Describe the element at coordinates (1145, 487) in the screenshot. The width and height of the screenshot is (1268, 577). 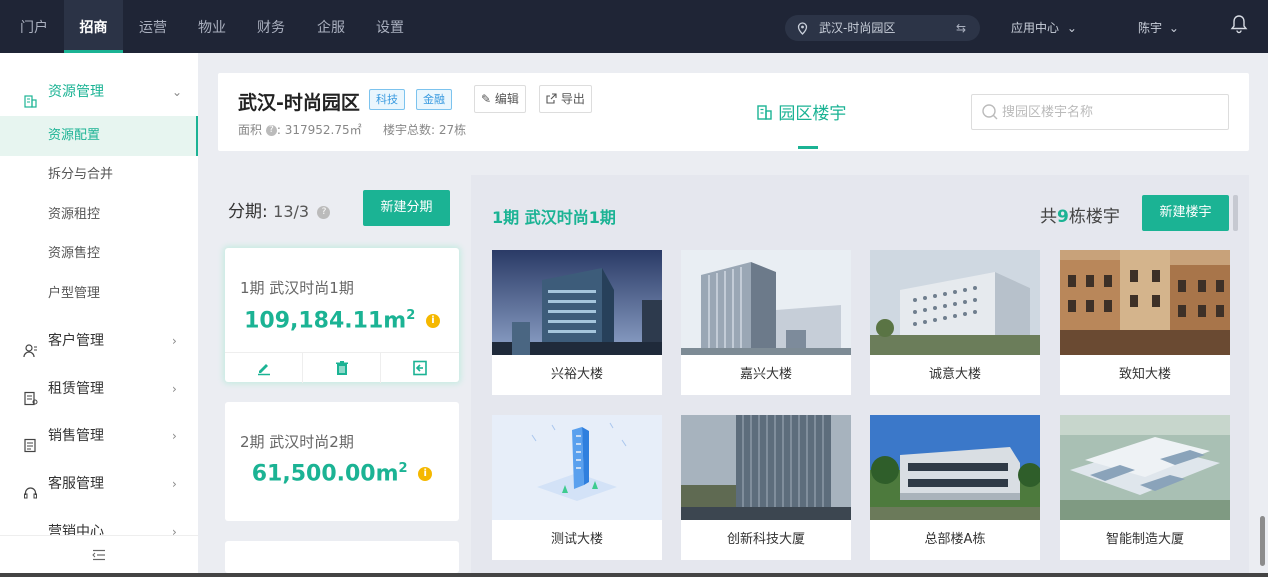
I see `building-card: 智能制造大厦` at that location.